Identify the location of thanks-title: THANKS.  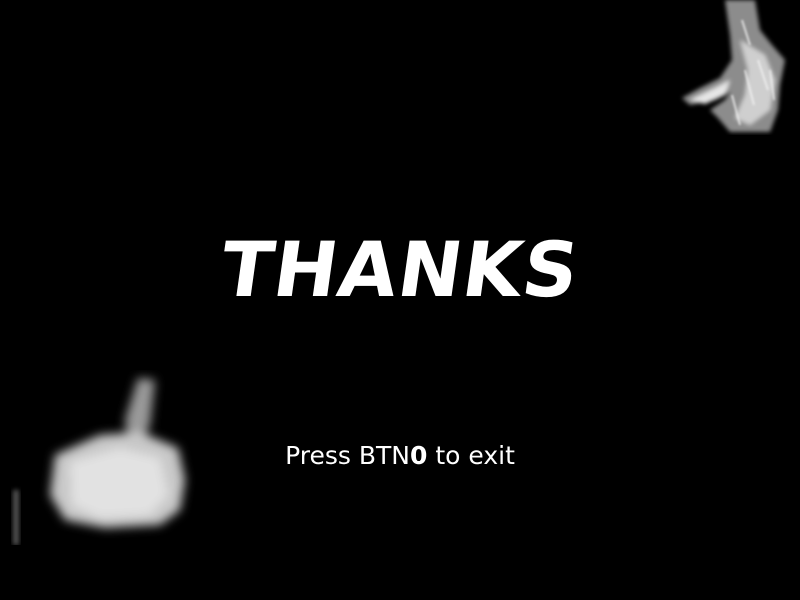
(400, 269).